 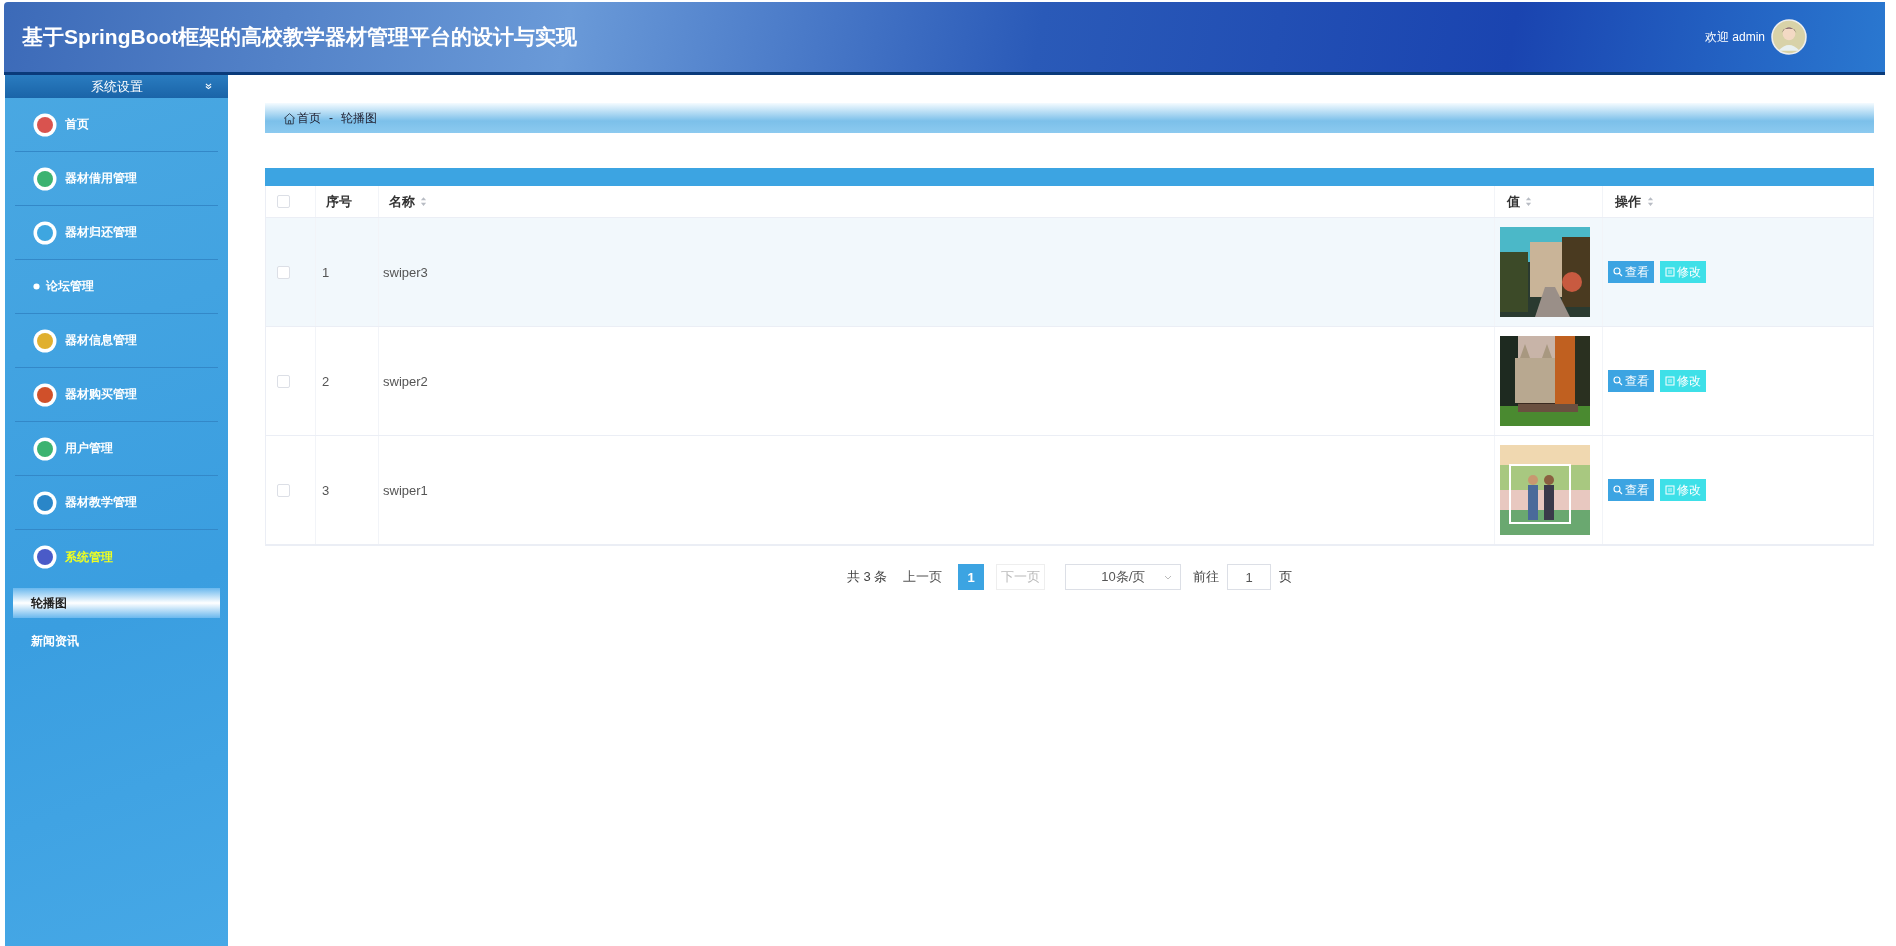 I want to click on menu-item: 器材购买管理, so click(x=116, y=395).